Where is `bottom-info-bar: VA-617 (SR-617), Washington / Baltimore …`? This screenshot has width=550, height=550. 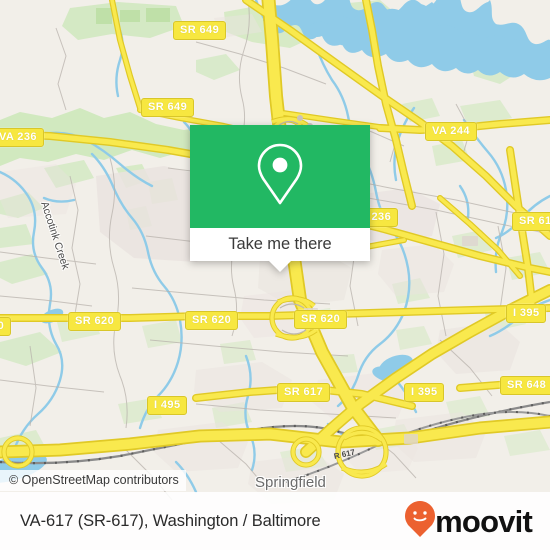
bottom-info-bar: VA-617 (SR-617), Washington / Baltimore … is located at coordinates (275, 521).